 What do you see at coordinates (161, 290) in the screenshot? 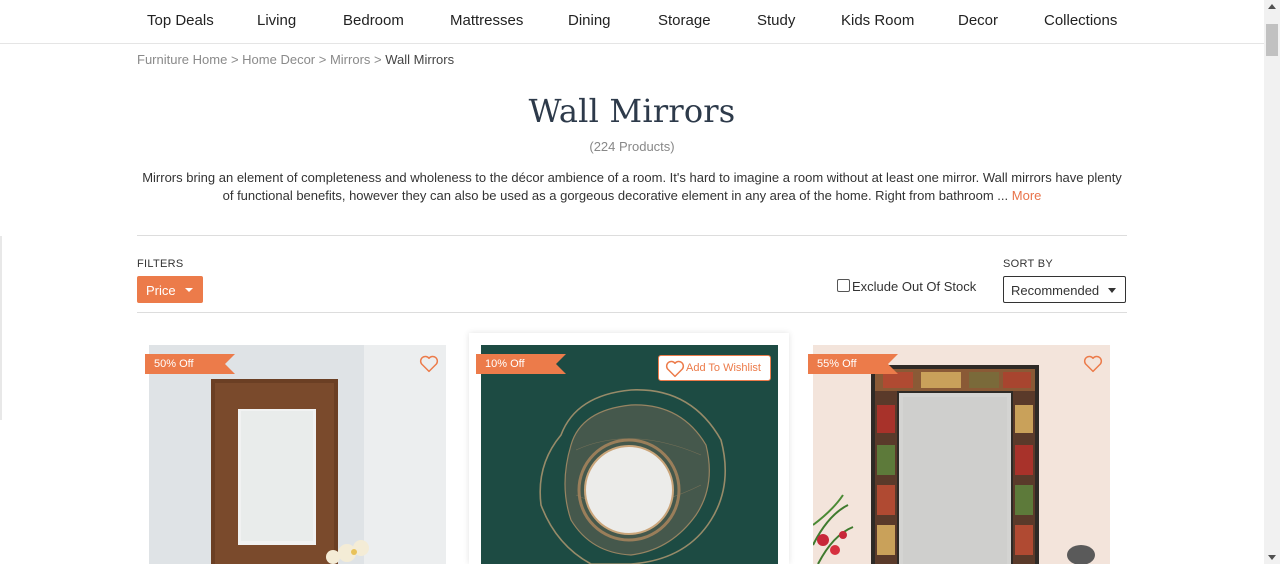
I see `price-filter-label: Price` at bounding box center [161, 290].